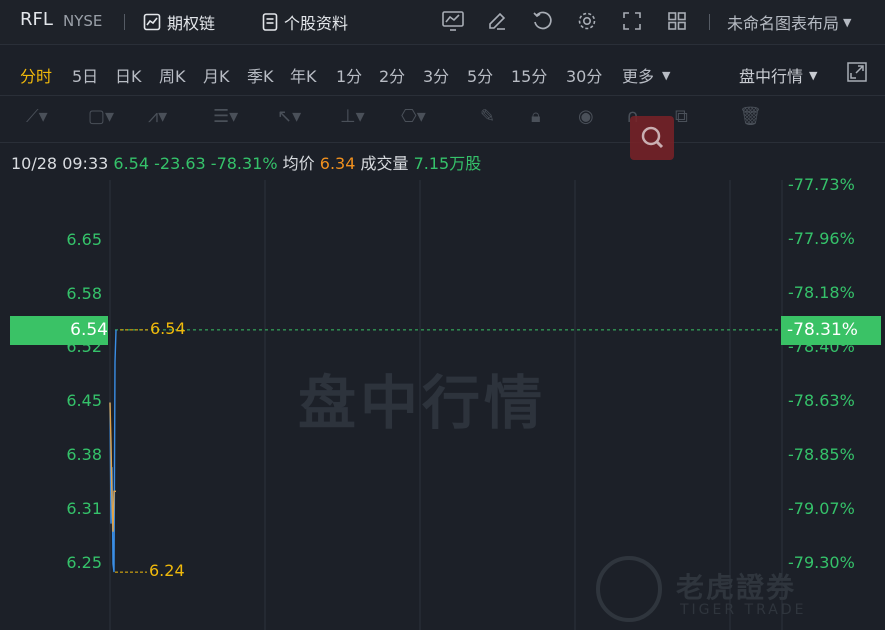  I want to click on lock-icon: 🔒︎, so click(536, 116).